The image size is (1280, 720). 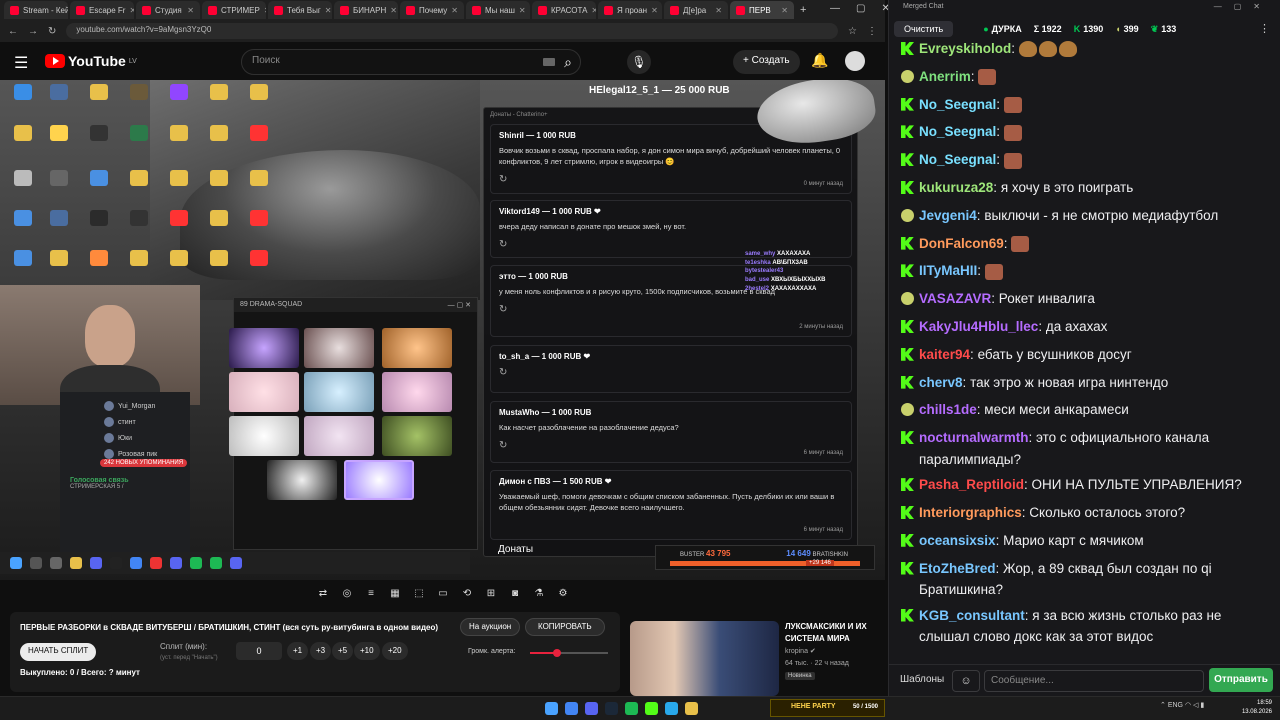 What do you see at coordinates (52, 31) in the screenshot?
I see `reload-icon: ↻` at bounding box center [52, 31].